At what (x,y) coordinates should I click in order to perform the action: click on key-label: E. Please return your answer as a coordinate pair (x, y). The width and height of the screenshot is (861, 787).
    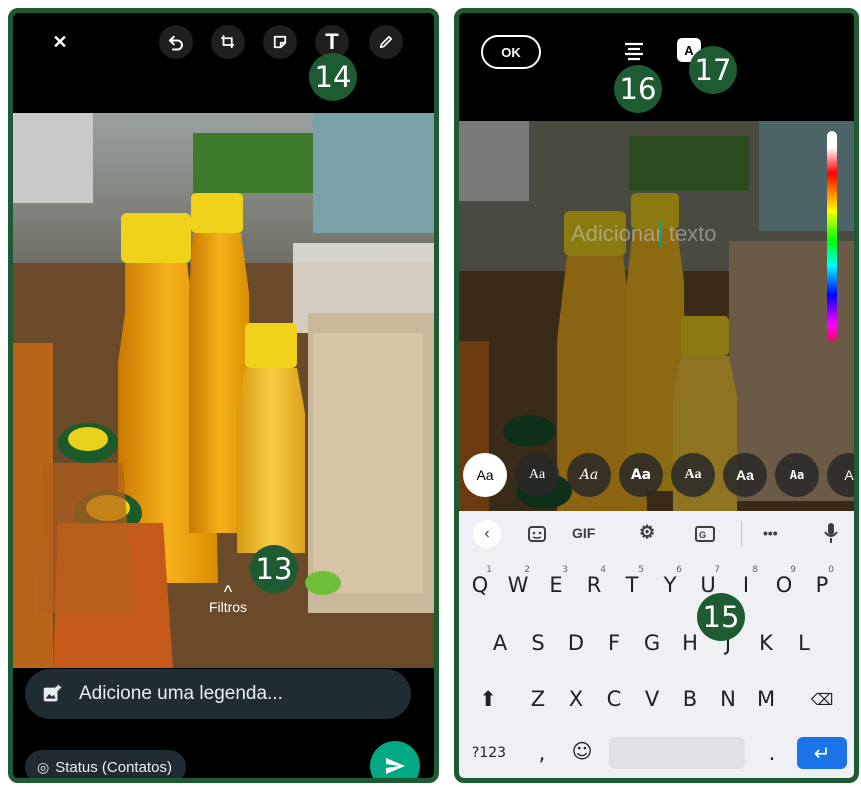
    Looking at the image, I should click on (556, 585).